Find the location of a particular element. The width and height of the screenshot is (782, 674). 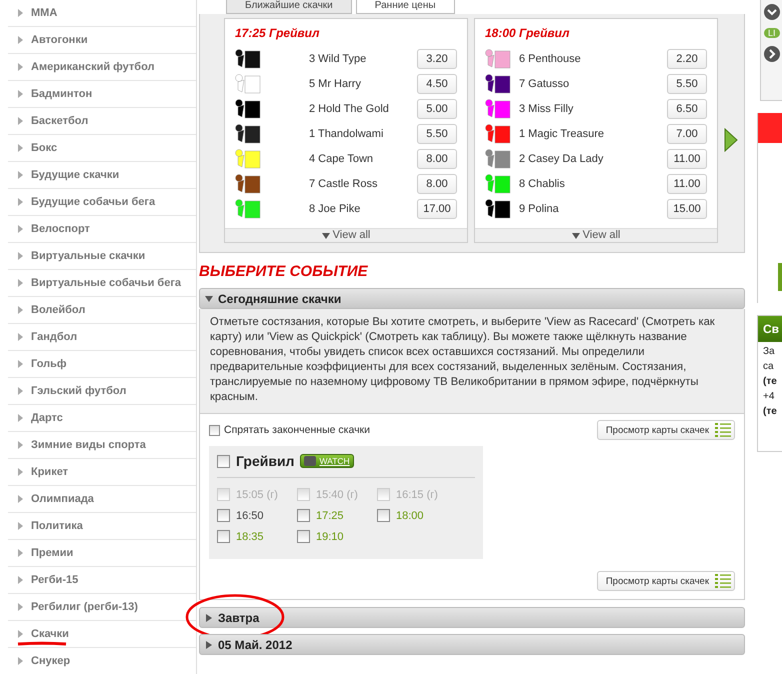

list-icon is located at coordinates (723, 581).